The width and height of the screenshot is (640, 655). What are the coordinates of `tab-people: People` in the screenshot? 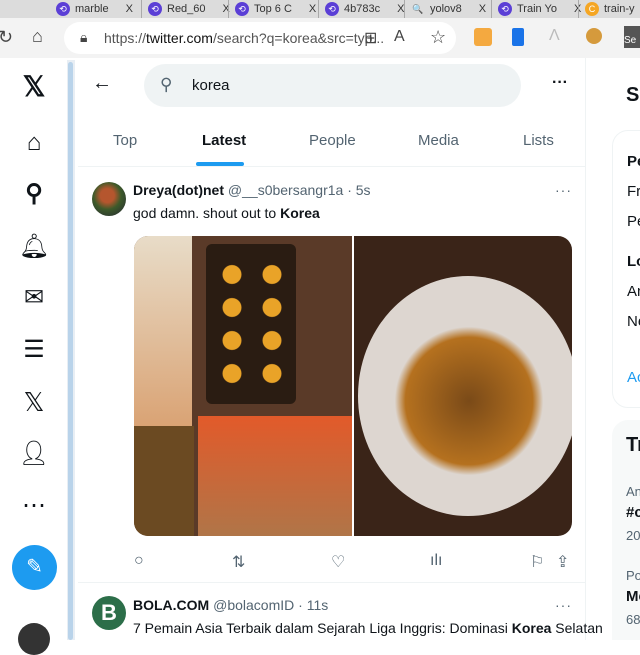 It's located at (332, 140).